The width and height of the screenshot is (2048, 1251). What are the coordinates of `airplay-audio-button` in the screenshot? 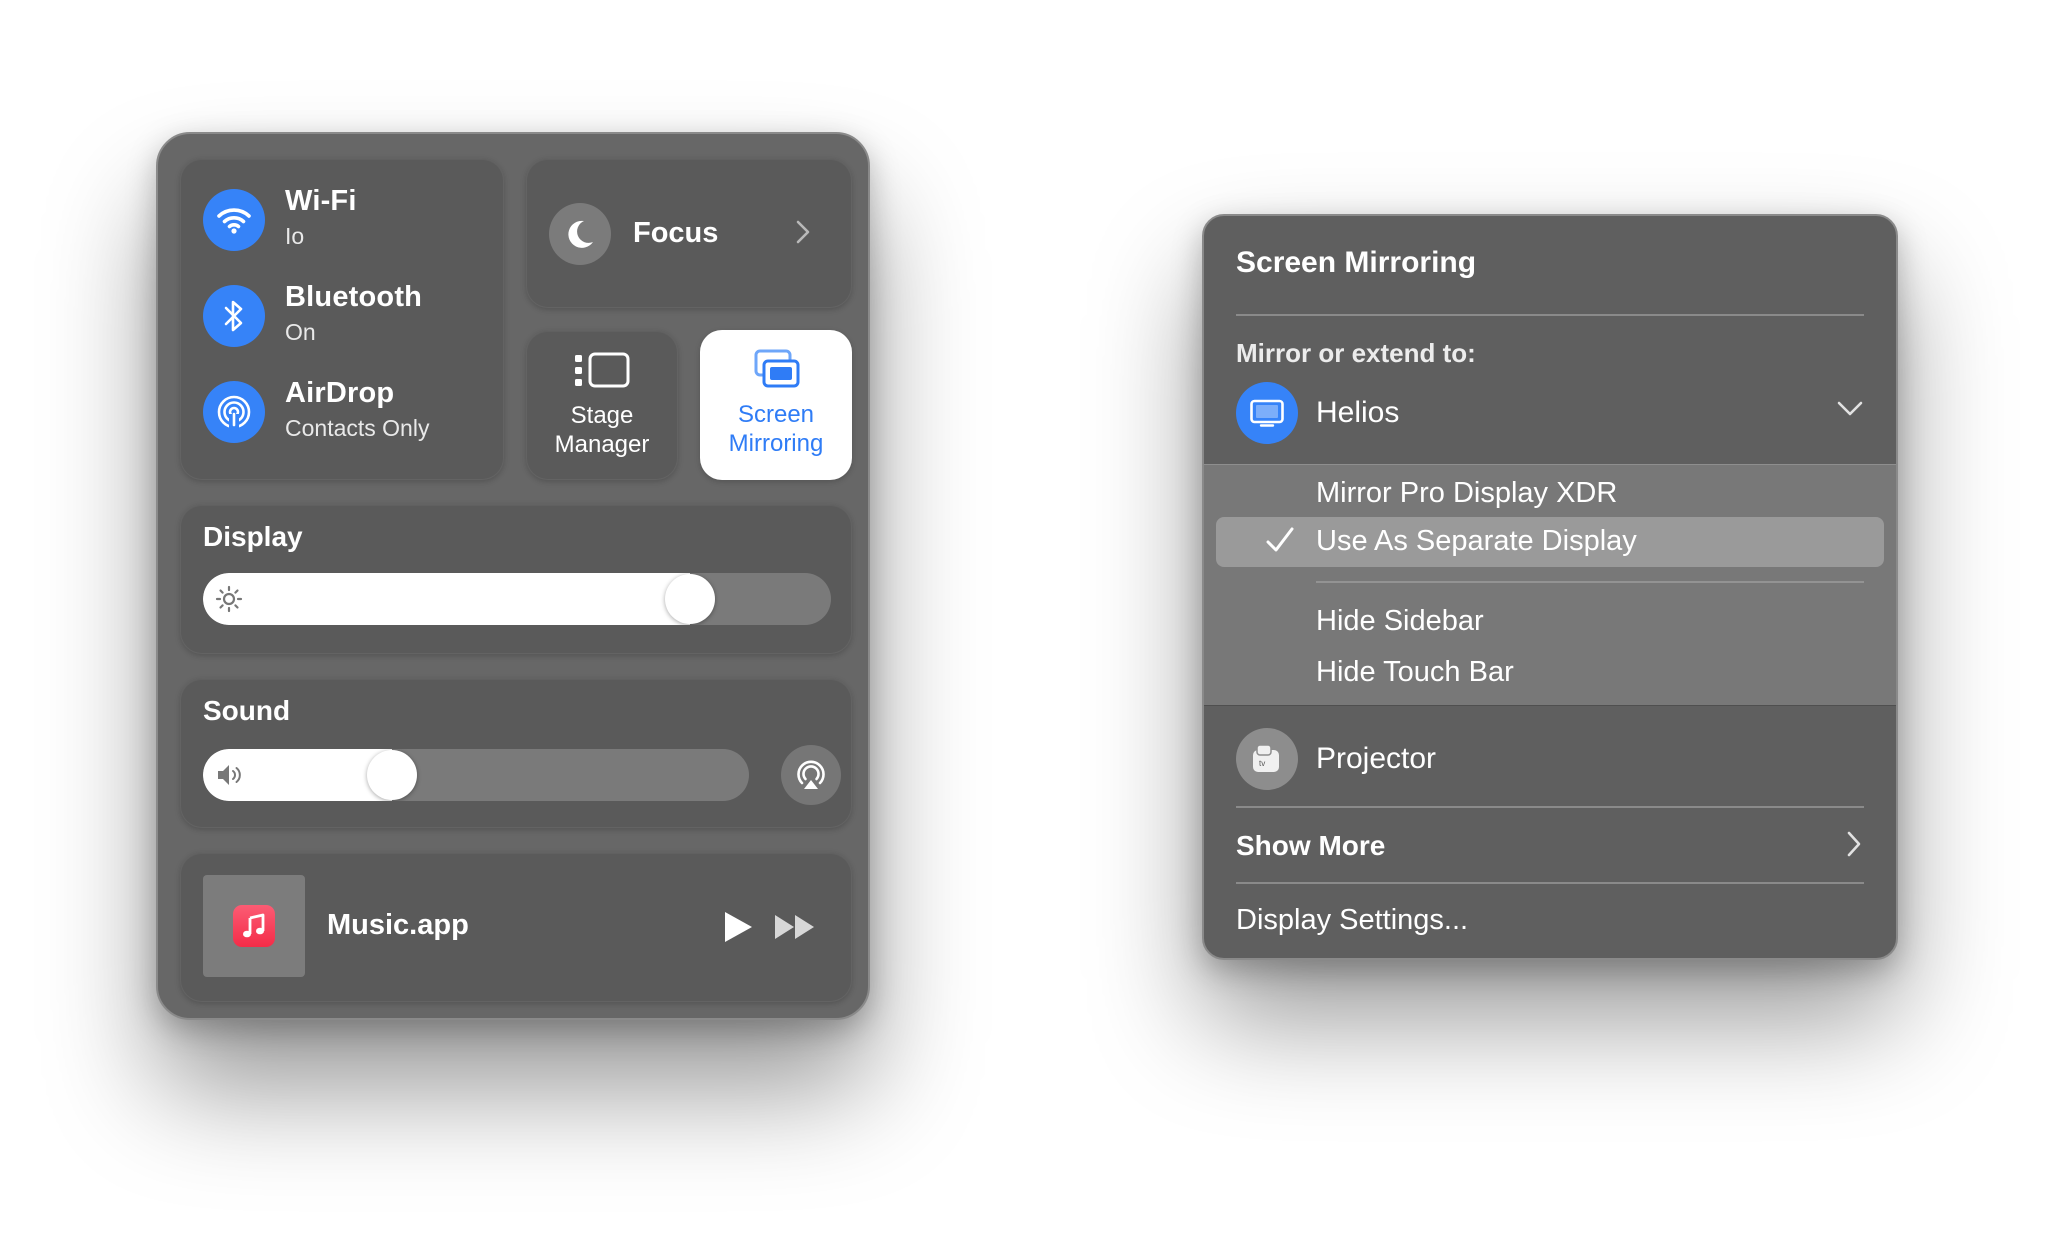 It's located at (811, 775).